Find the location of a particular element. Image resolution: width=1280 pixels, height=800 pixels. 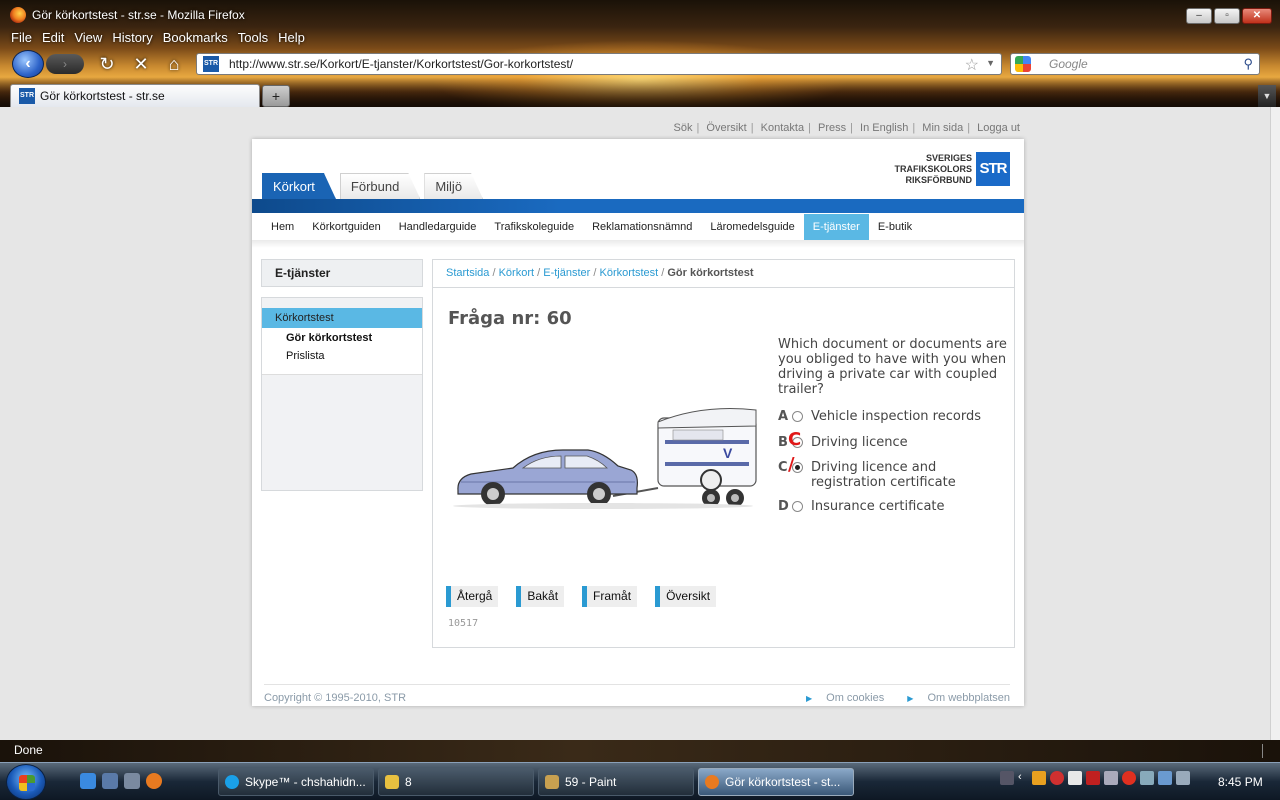

sidebar-item-prislista: Prislista is located at coordinates (305, 356).